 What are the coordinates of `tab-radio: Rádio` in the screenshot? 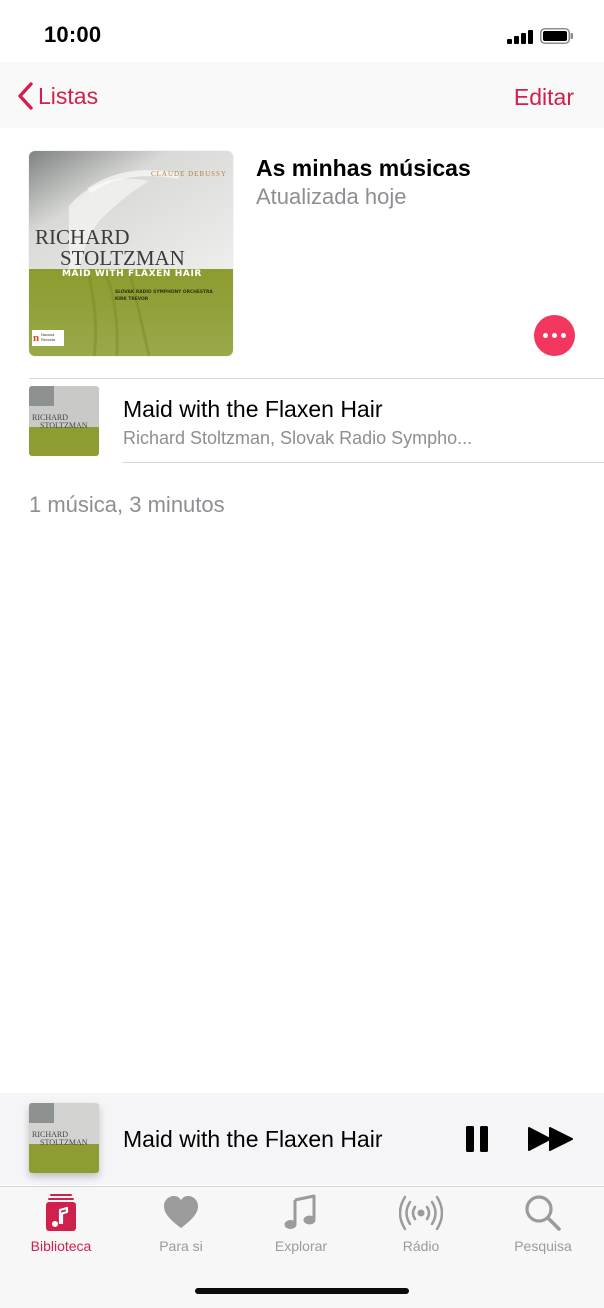 It's located at (421, 1223).